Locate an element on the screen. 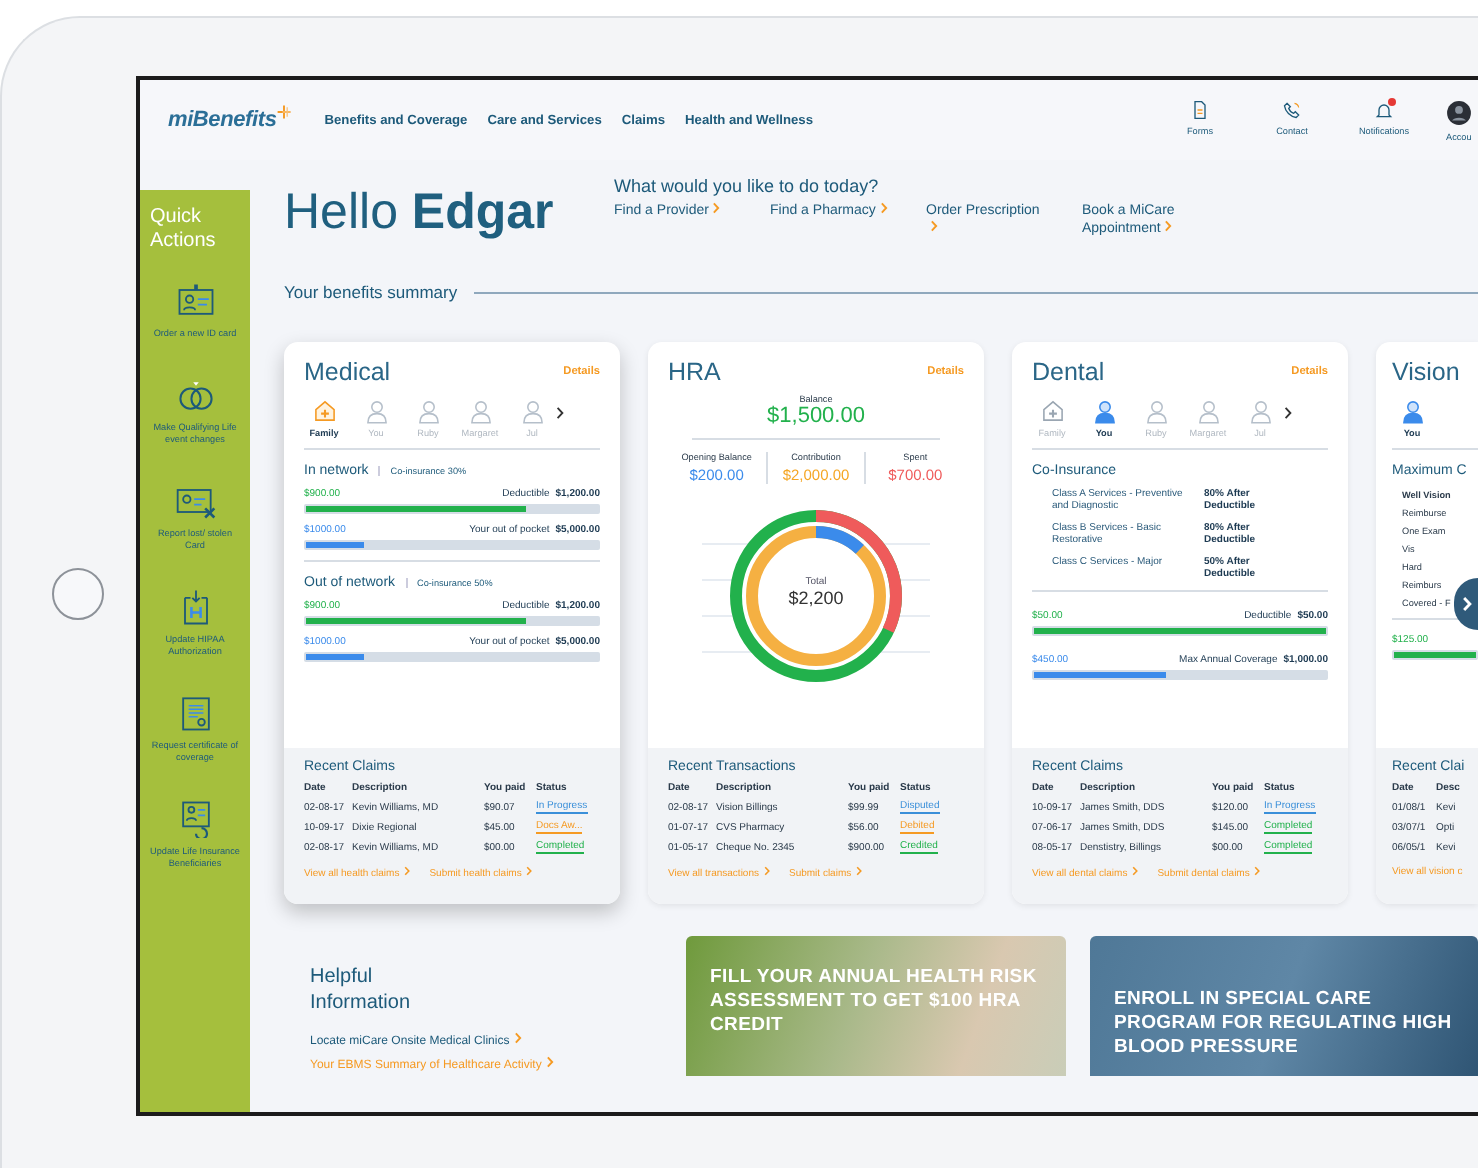 Image resolution: width=1478 pixels, height=1168 pixels. plus-icon is located at coordinates (284, 112).